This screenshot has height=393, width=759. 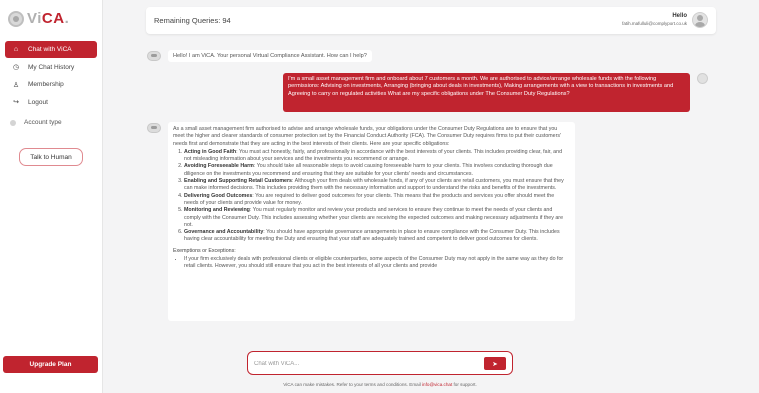 I want to click on avatar, so click(x=700, y=20).